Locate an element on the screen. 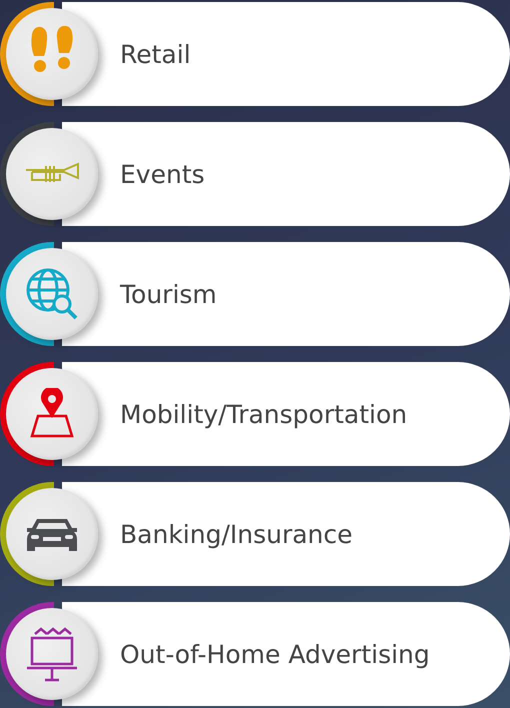 Image resolution: width=510 pixels, height=708 pixels. category-card: Mobility/Transportation is located at coordinates (286, 414).